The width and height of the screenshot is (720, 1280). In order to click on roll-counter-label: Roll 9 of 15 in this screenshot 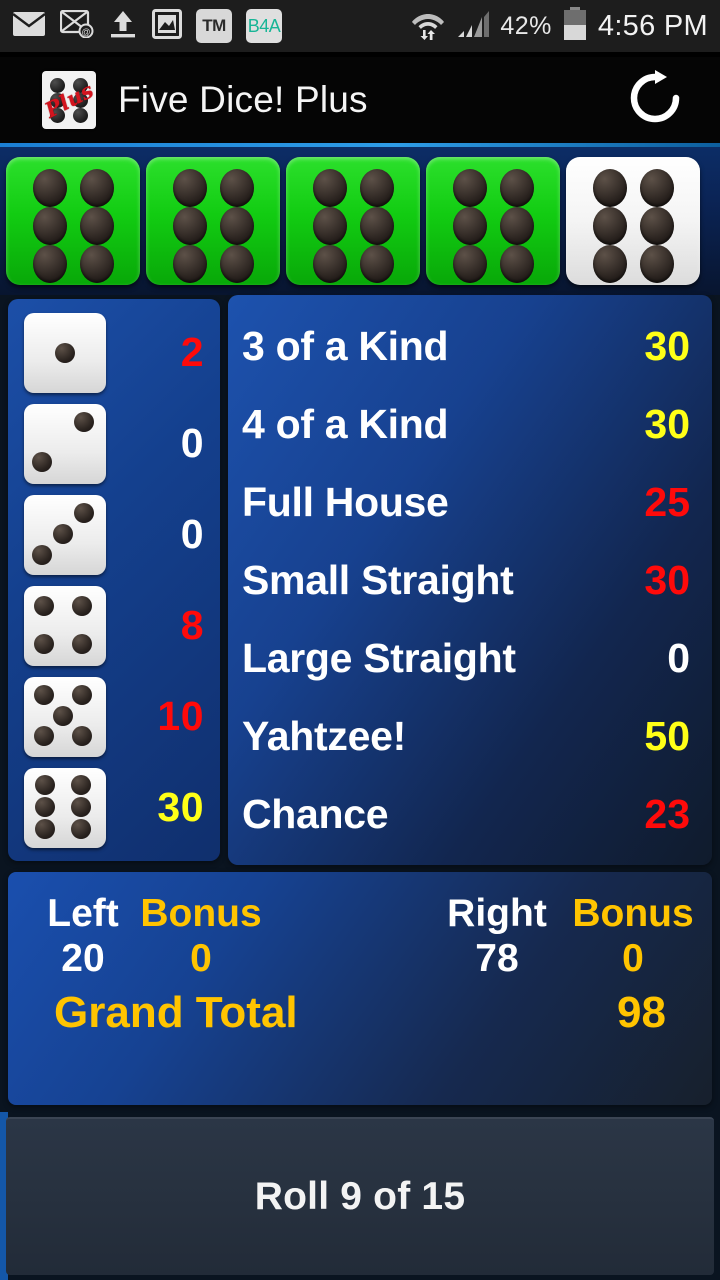, I will do `click(360, 1196)`.